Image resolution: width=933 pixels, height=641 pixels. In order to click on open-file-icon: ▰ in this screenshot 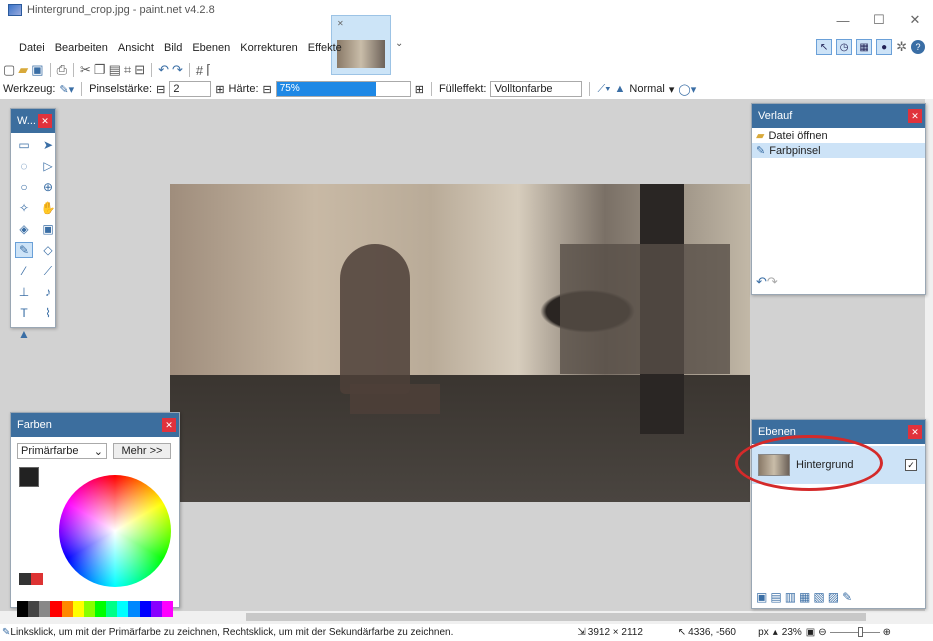, I will do `click(23, 70)`.